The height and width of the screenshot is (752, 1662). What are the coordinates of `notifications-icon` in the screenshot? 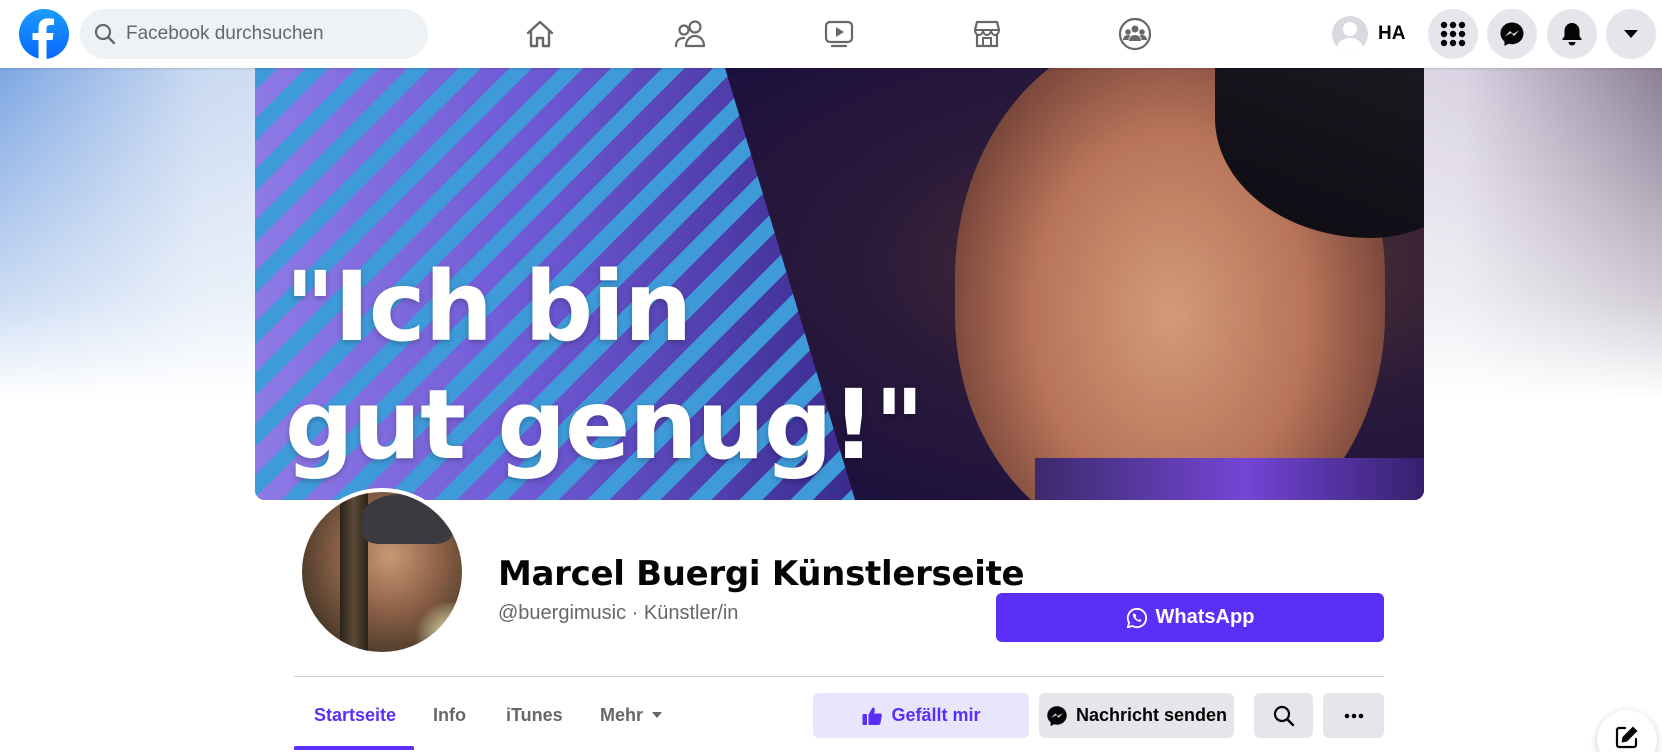 It's located at (1572, 34).